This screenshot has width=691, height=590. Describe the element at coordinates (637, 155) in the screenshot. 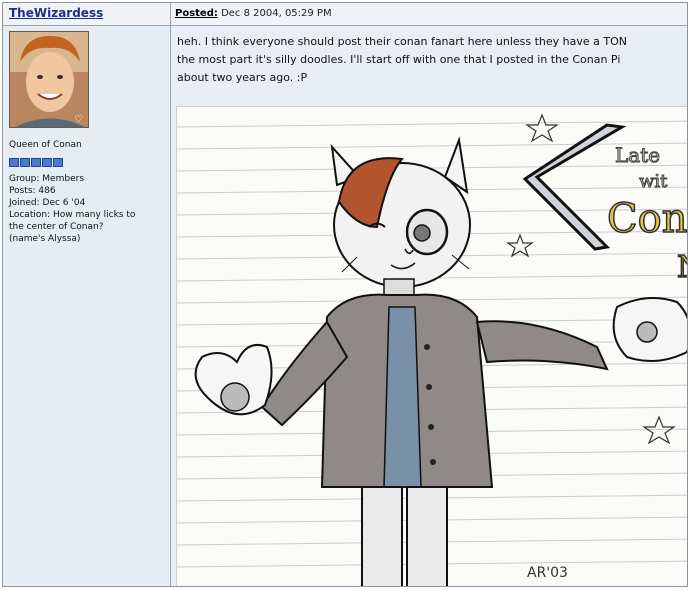

I see `headline-word-late: Late` at that location.